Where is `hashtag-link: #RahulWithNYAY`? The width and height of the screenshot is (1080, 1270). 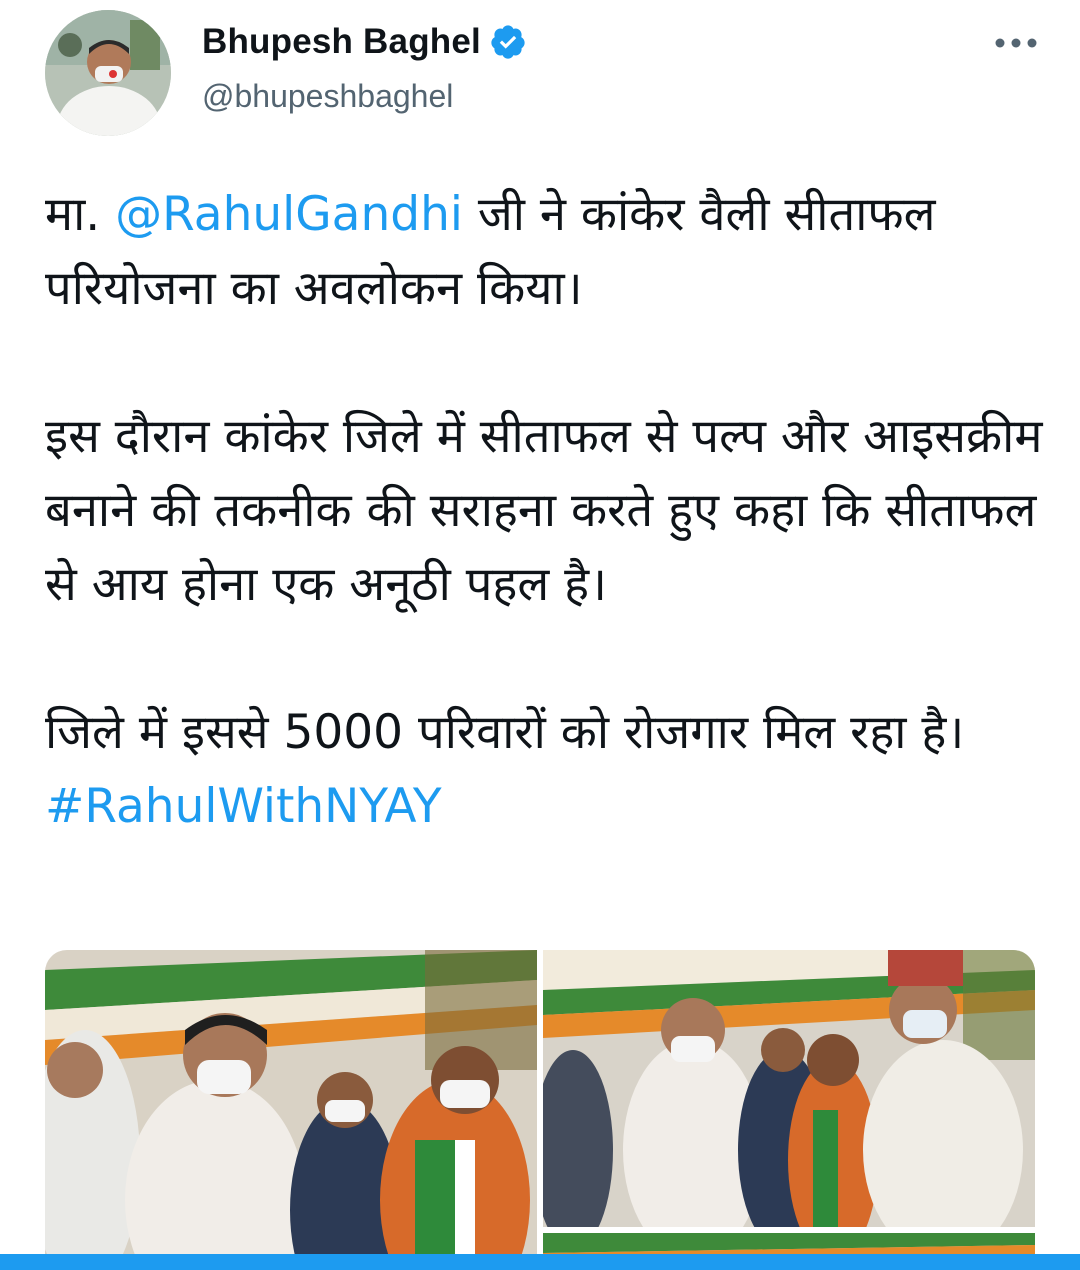 hashtag-link: #RahulWithNYAY is located at coordinates (243, 806).